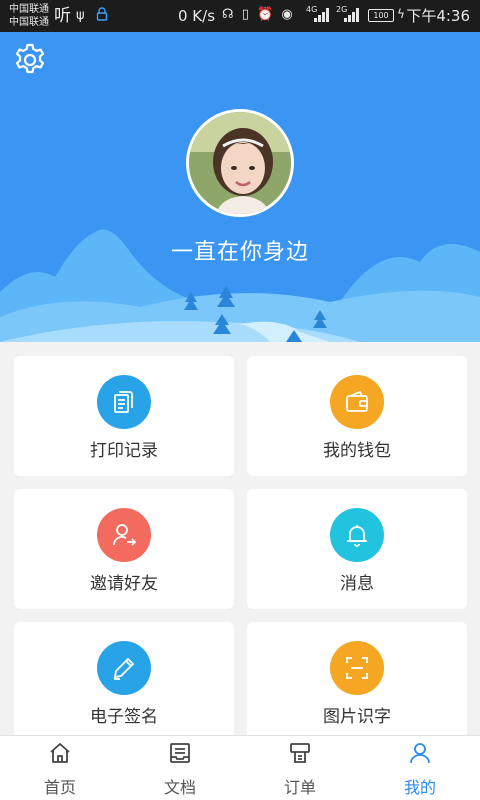  What do you see at coordinates (351, 15) in the screenshot?
I see `signal-bars-2-icon` at bounding box center [351, 15].